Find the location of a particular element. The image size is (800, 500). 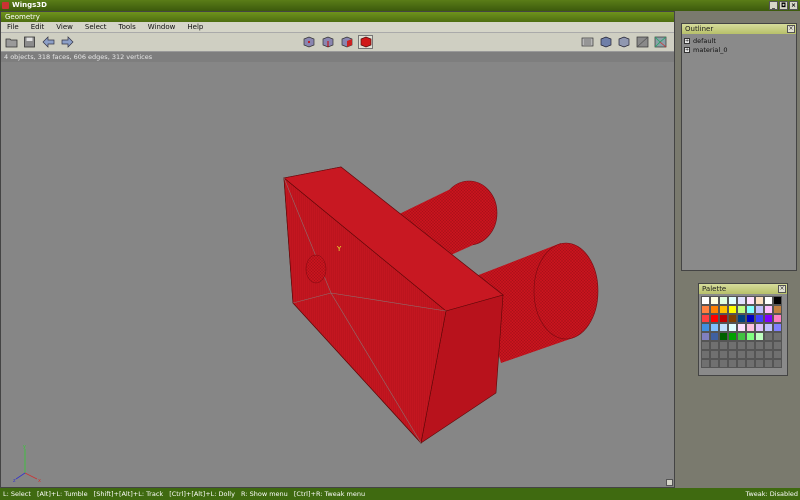

outliner-title-bar: Outliner × is located at coordinates (739, 29).